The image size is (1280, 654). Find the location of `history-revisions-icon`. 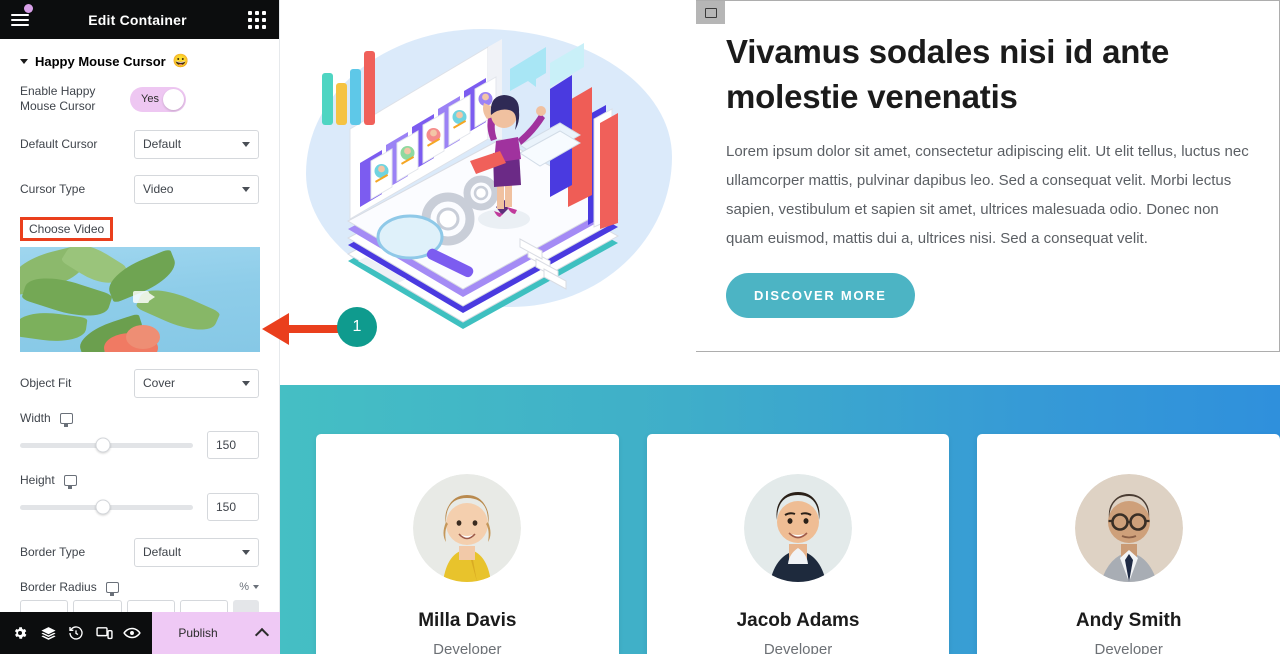

history-revisions-icon is located at coordinates (76, 633).